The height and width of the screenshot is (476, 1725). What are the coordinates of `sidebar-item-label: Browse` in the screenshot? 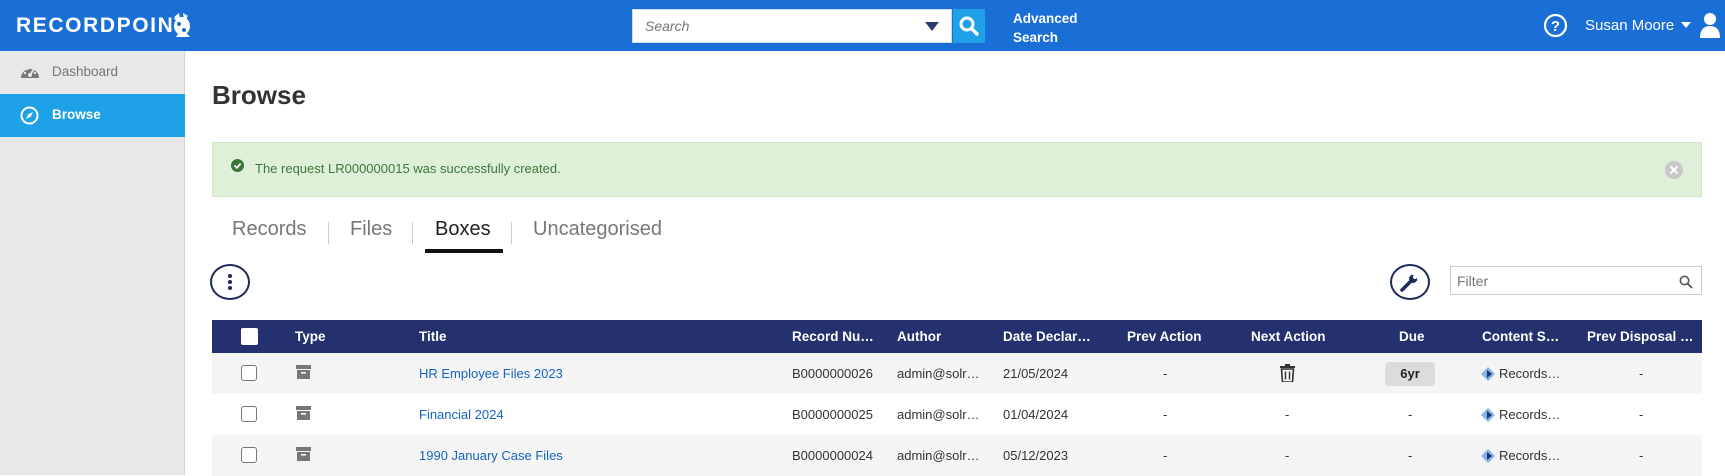 It's located at (76, 114).